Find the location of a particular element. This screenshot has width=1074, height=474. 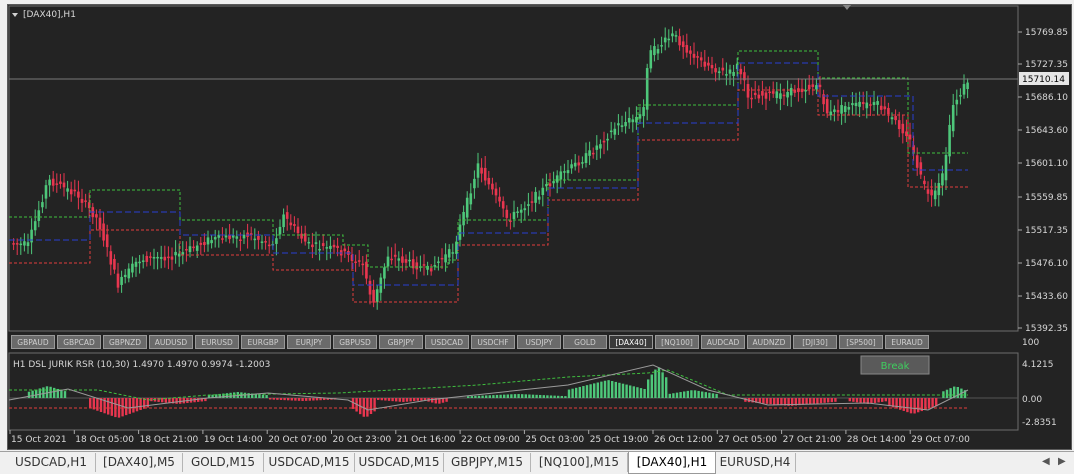

symbol-button-eurjpy: EURJPY is located at coordinates (309, 342).